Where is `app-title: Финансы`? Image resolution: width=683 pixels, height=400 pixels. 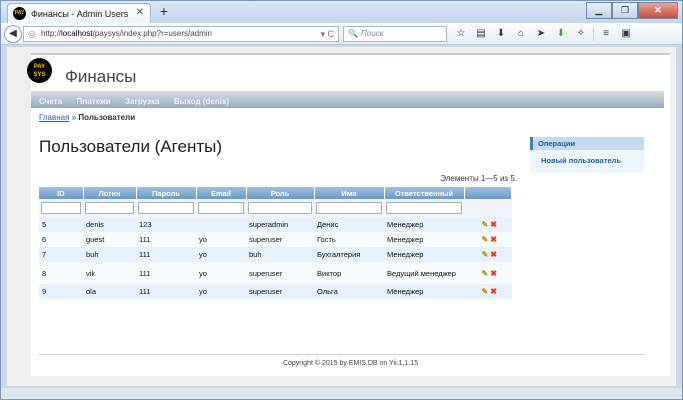
app-title: Финансы is located at coordinates (101, 76).